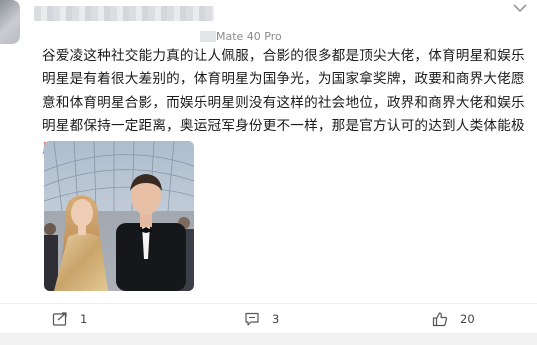  Describe the element at coordinates (268, 339) in the screenshot. I see `card-separator` at that location.